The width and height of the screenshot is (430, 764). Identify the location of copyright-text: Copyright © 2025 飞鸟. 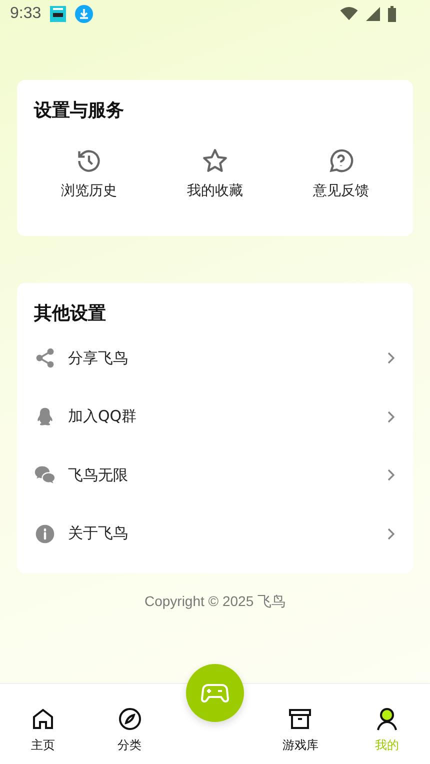
(215, 602).